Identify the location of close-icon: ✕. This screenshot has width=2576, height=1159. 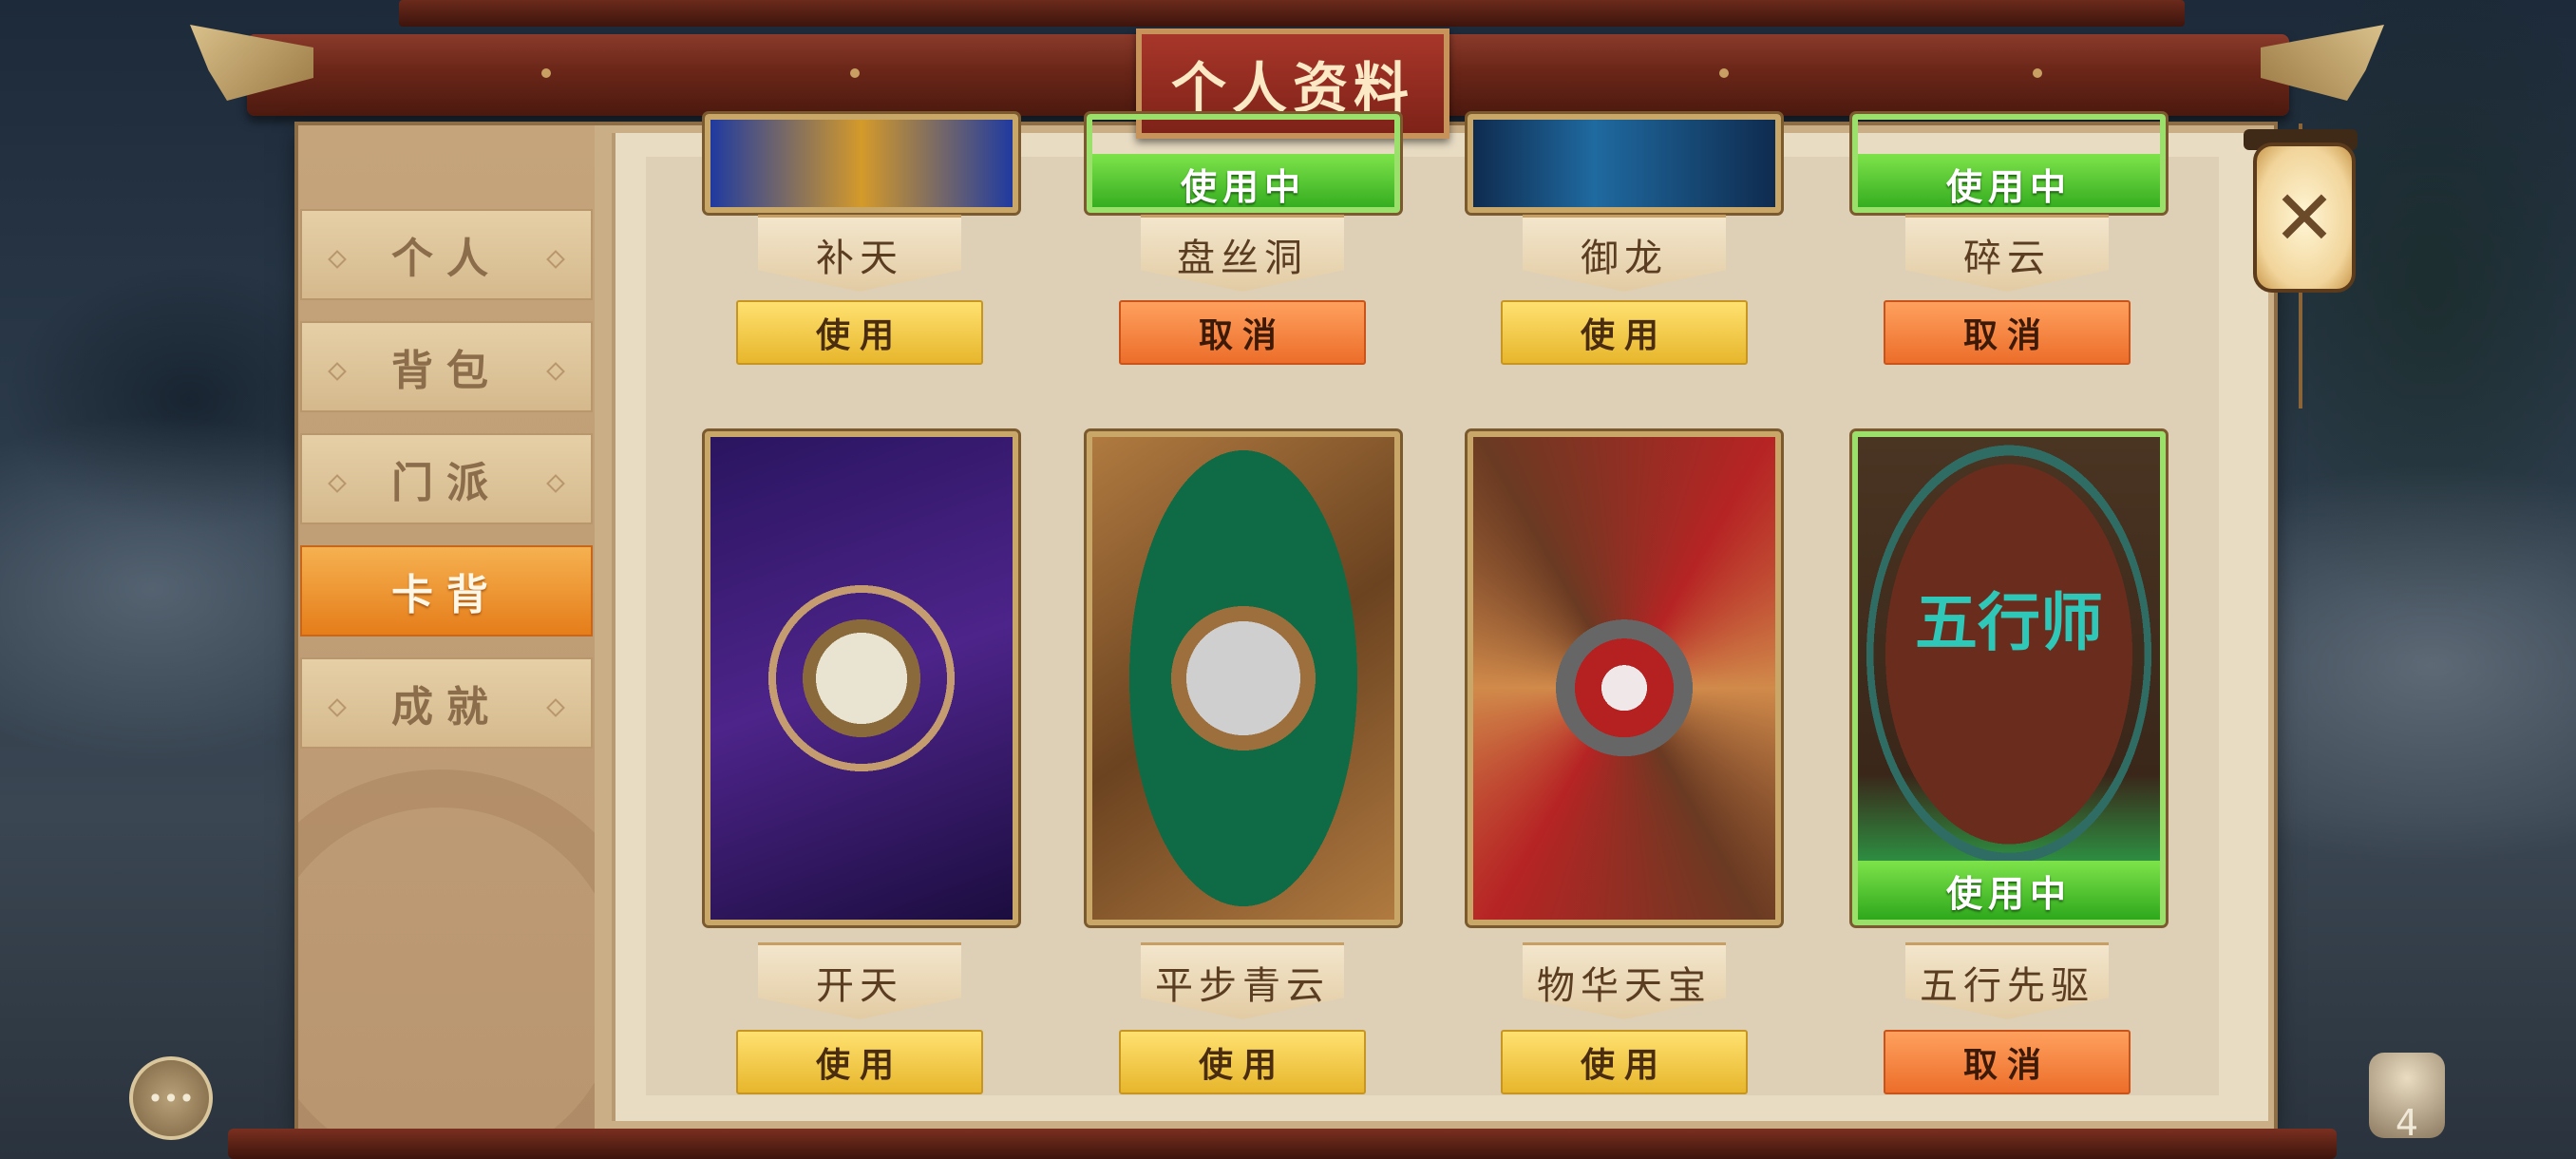
(2304, 217).